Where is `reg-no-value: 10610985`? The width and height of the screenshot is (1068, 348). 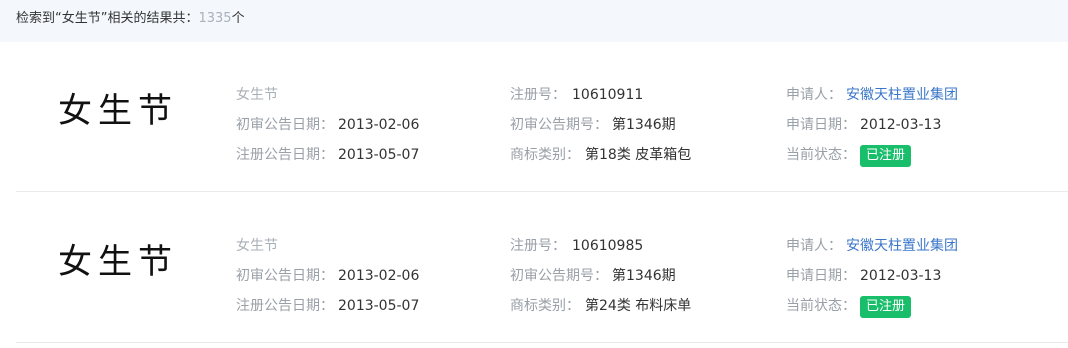 reg-no-value: 10610985 is located at coordinates (608, 246).